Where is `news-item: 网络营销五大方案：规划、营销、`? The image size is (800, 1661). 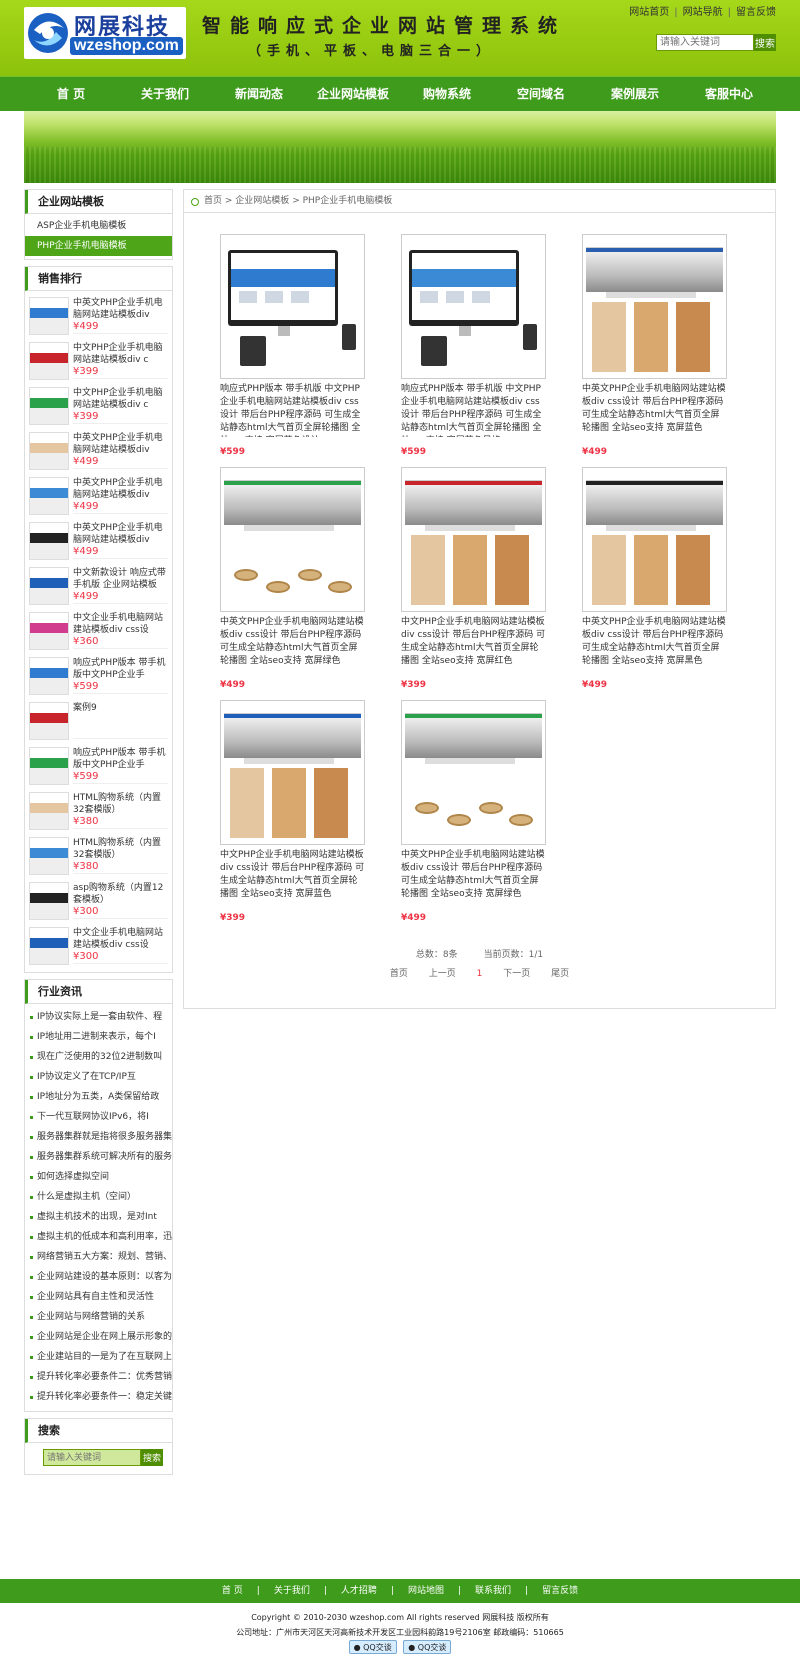 news-item: 网络营销五大方案：规划、营销、 is located at coordinates (98, 1257).